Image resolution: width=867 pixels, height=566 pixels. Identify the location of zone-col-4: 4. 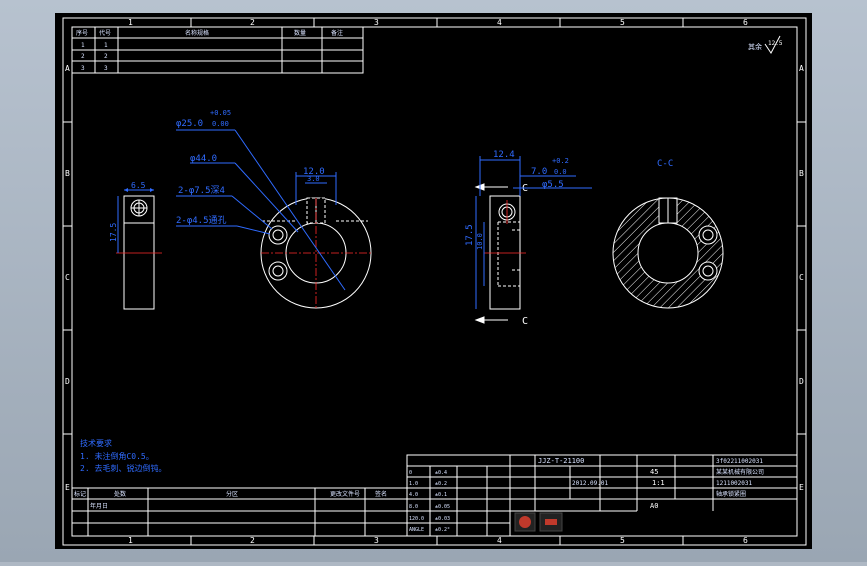
(499, 22).